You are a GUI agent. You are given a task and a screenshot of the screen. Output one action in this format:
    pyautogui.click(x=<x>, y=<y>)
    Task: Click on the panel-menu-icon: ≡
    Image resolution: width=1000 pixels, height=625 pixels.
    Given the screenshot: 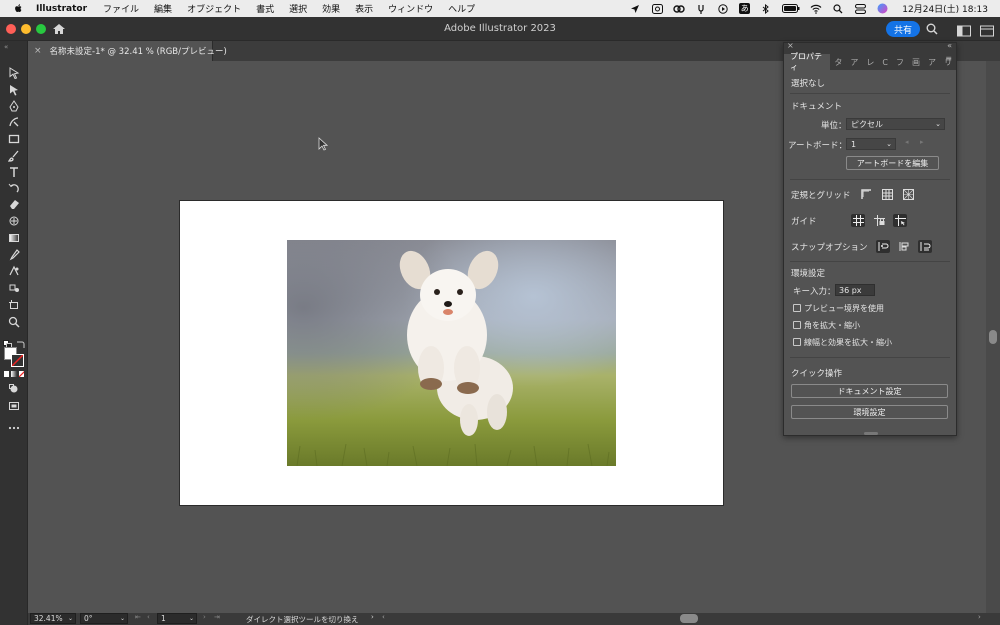 What is the action you would take?
    pyautogui.click(x=948, y=58)
    